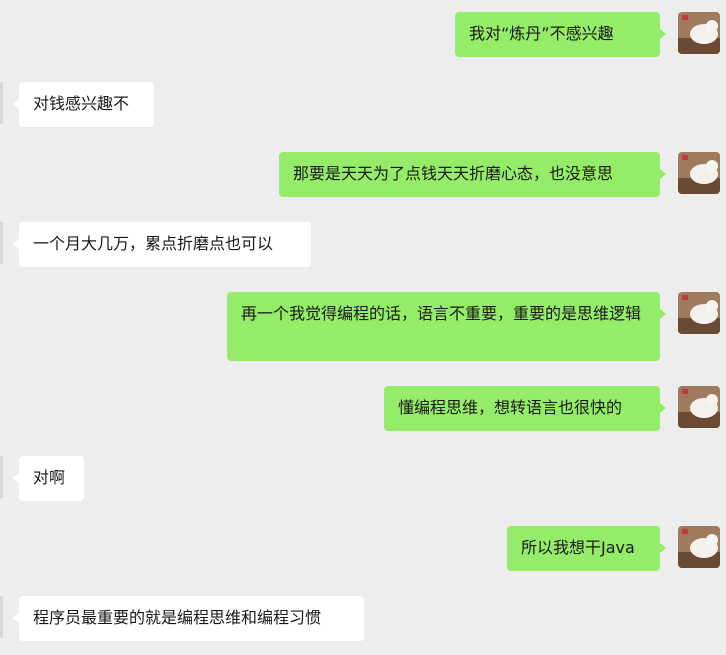 The width and height of the screenshot is (726, 655). What do you see at coordinates (472, 174) in the screenshot?
I see `message-bubble-self: 那要是天天为了点钱天天折磨心态，也没意思` at bounding box center [472, 174].